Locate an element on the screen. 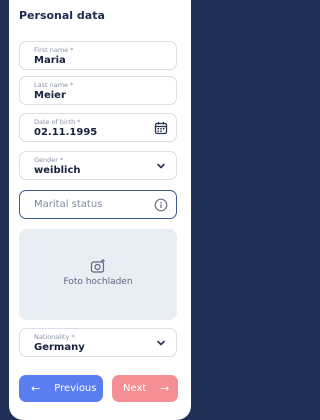 Image resolution: width=320 pixels, height=420 pixels. next-button: Next → is located at coordinates (145, 388).